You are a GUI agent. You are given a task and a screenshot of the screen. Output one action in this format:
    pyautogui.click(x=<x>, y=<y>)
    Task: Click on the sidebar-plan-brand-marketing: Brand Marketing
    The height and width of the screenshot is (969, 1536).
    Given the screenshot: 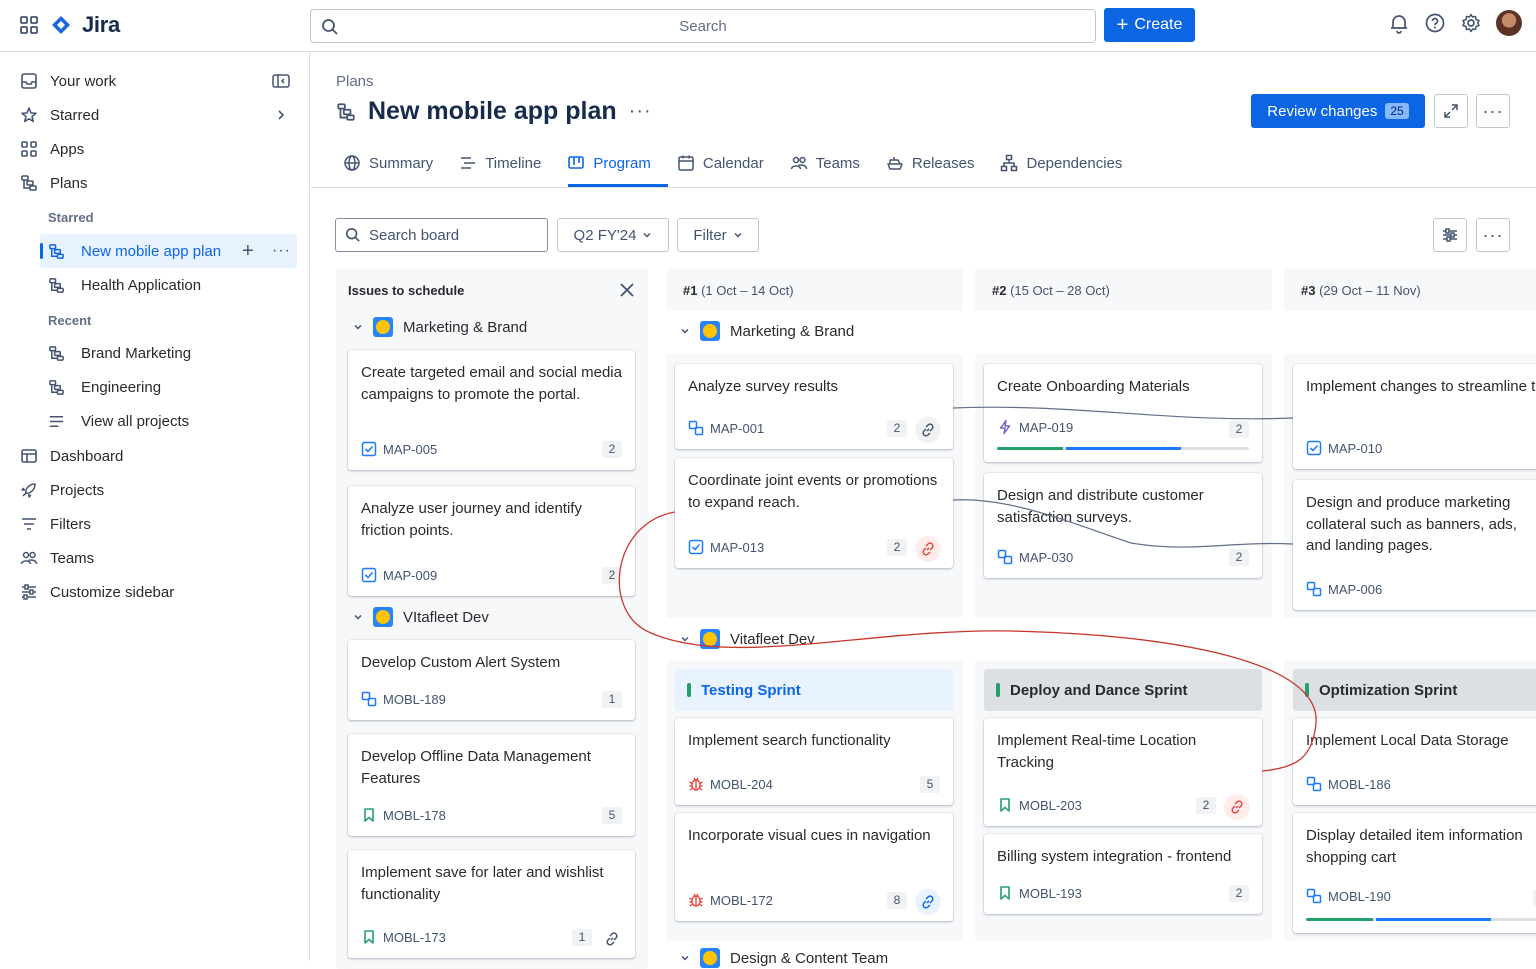 What is the action you would take?
    pyautogui.click(x=119, y=353)
    